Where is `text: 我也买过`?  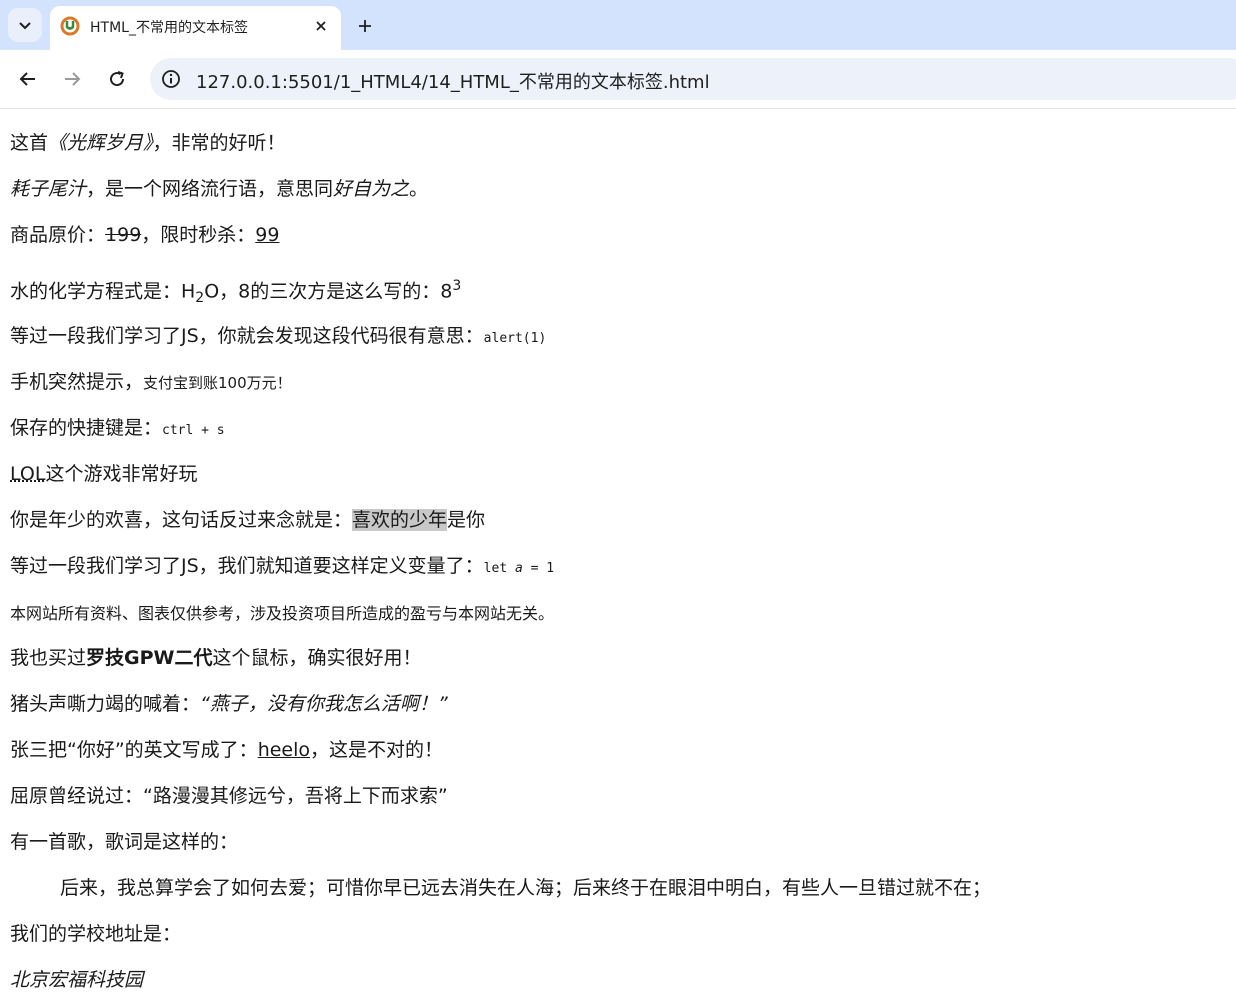
text: 我也买过 is located at coordinates (48, 658).